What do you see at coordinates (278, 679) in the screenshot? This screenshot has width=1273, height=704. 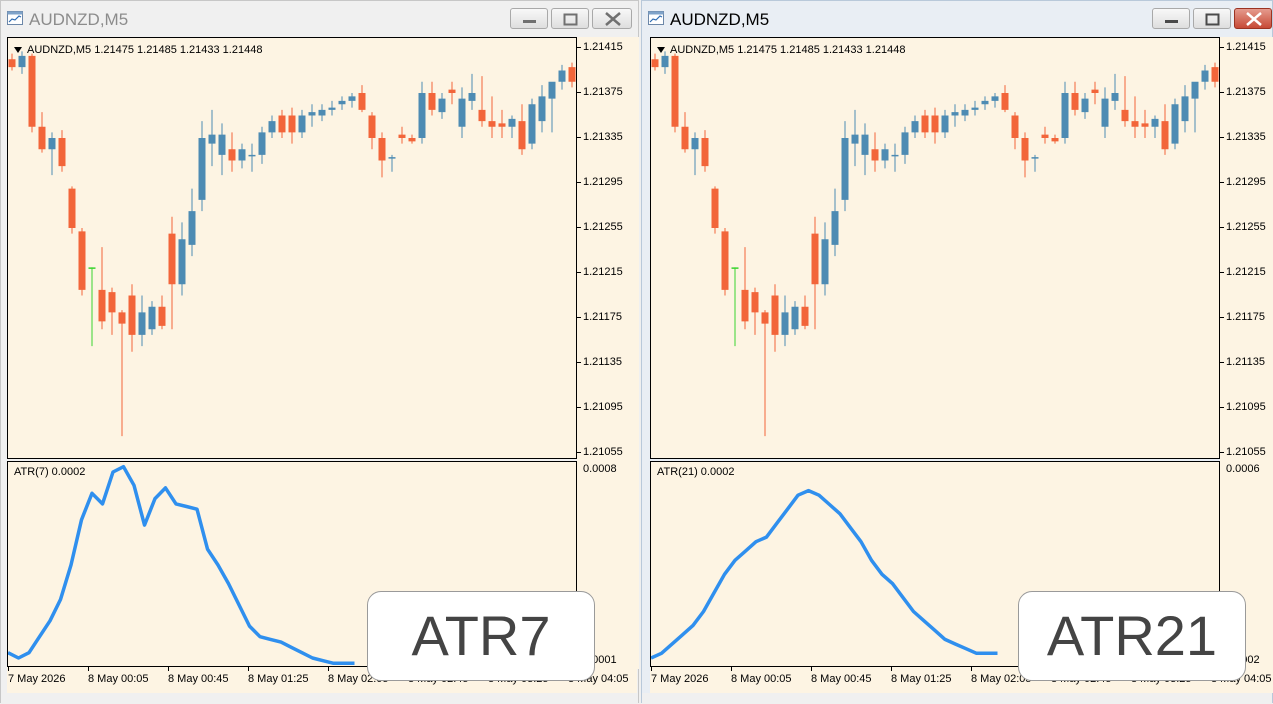 I see `time-axis-label: 8 May 01:25` at bounding box center [278, 679].